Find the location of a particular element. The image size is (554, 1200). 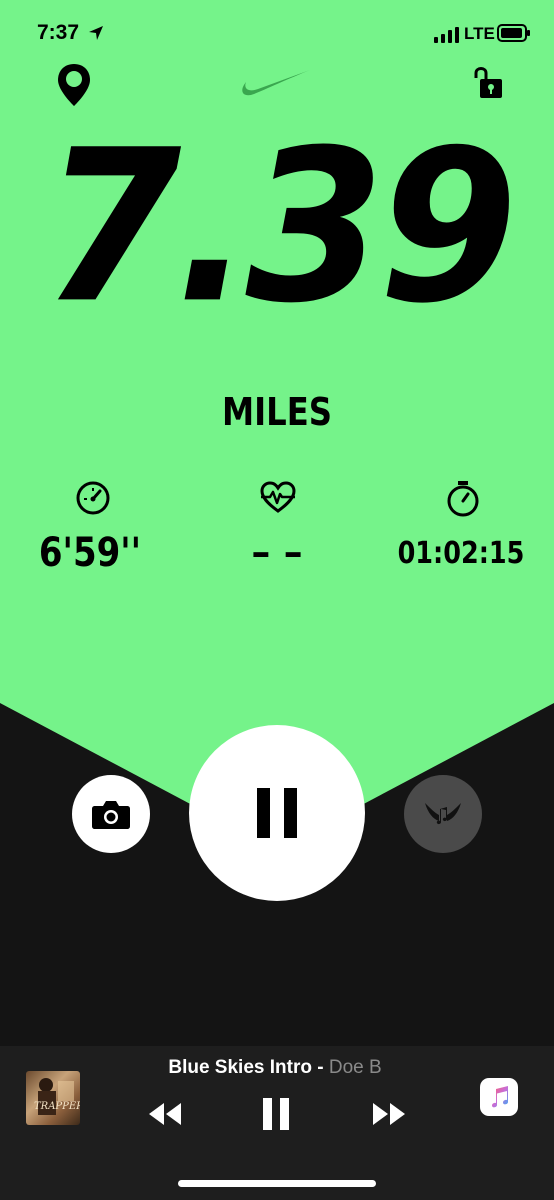

location-pin-icon is located at coordinates (74, 85).